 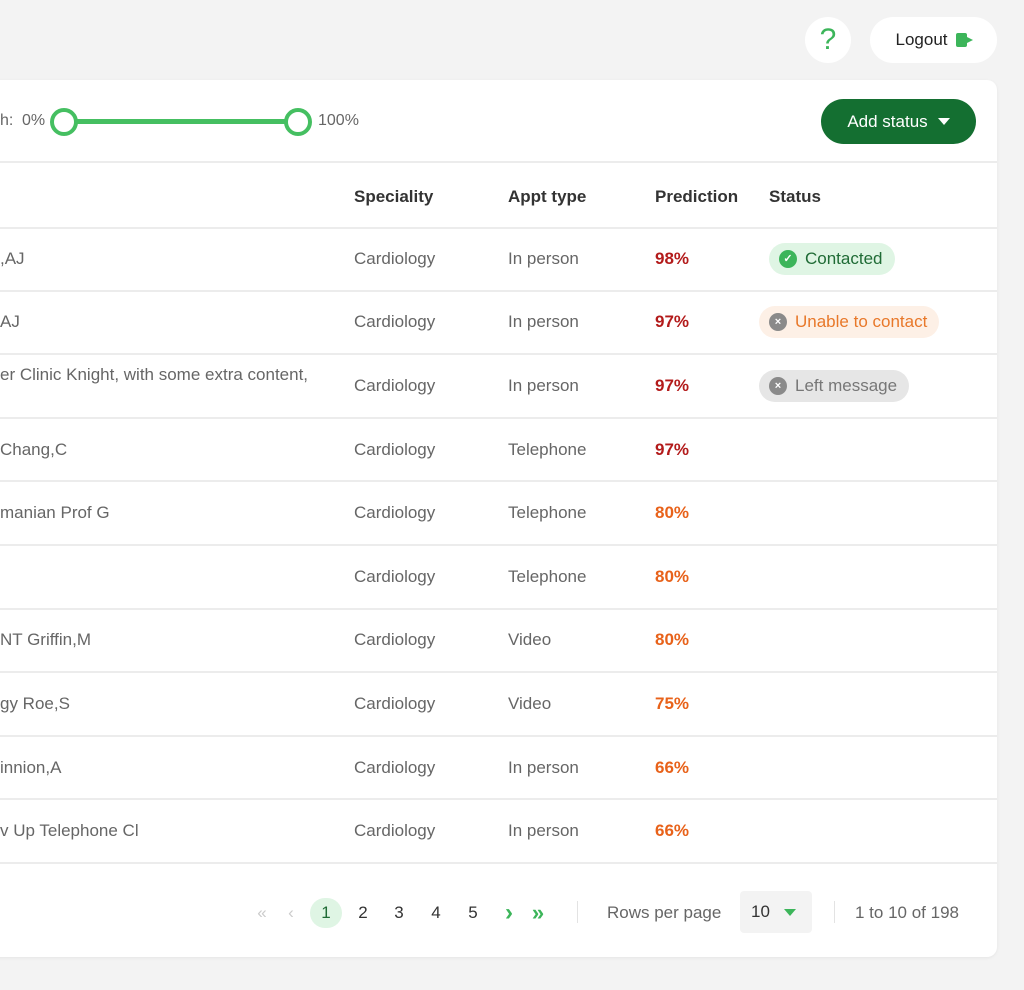 I want to click on name-cell: manian Prof G, so click(x=55, y=513).